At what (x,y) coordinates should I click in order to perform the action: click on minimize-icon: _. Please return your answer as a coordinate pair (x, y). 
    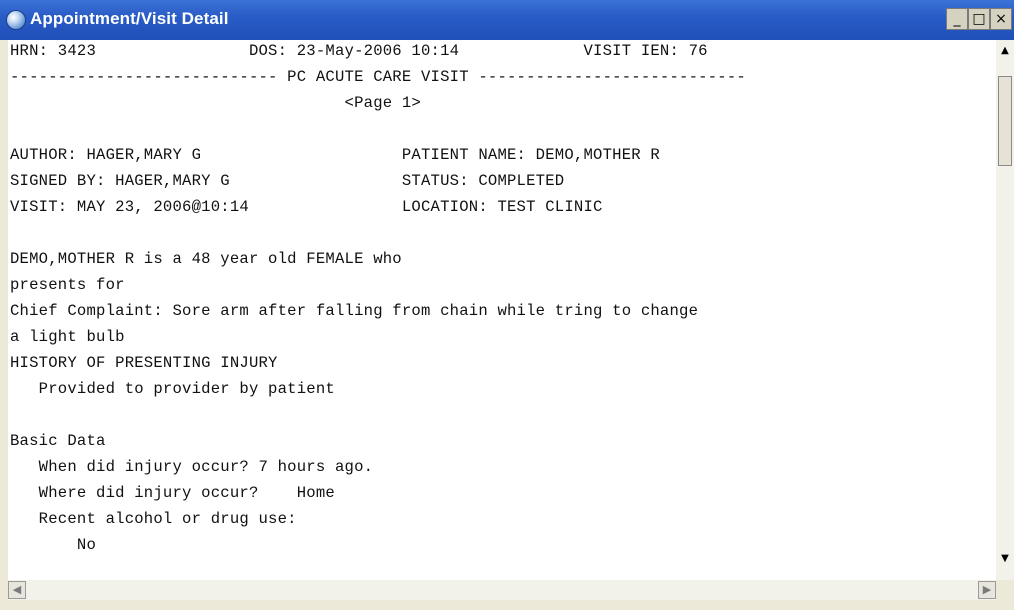
    Looking at the image, I should click on (957, 19).